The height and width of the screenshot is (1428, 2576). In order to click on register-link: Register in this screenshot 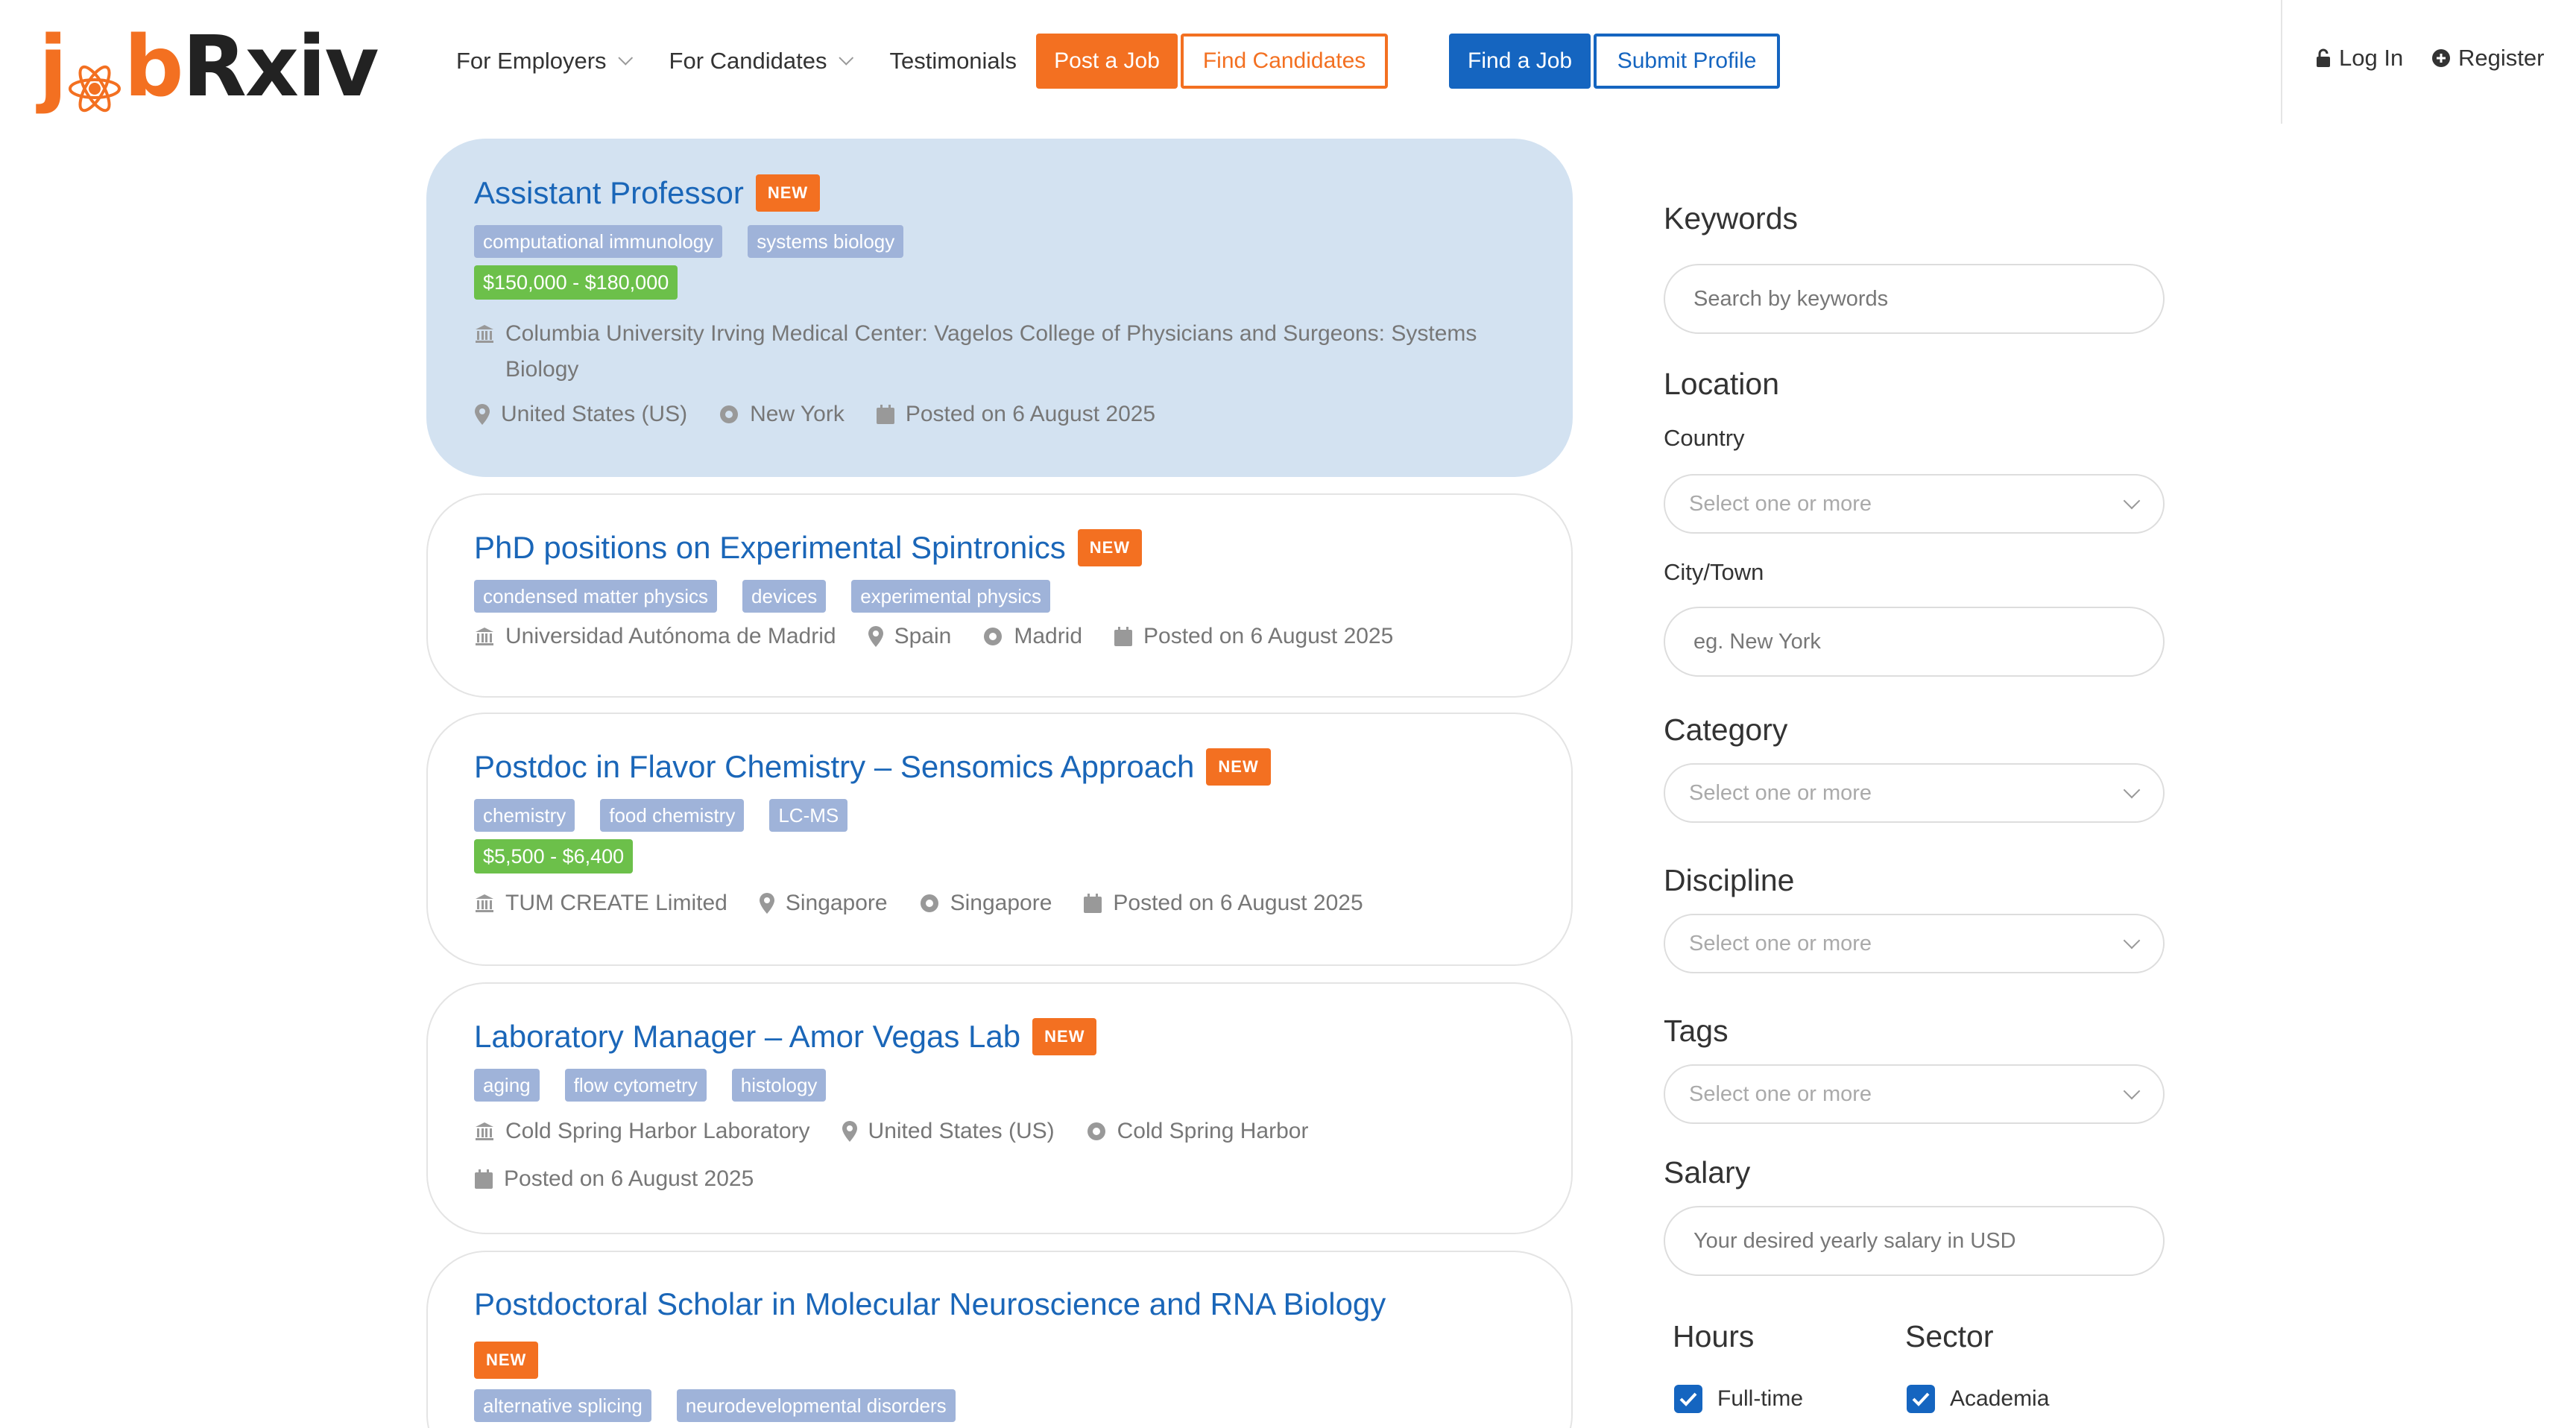, I will do `click(2487, 58)`.